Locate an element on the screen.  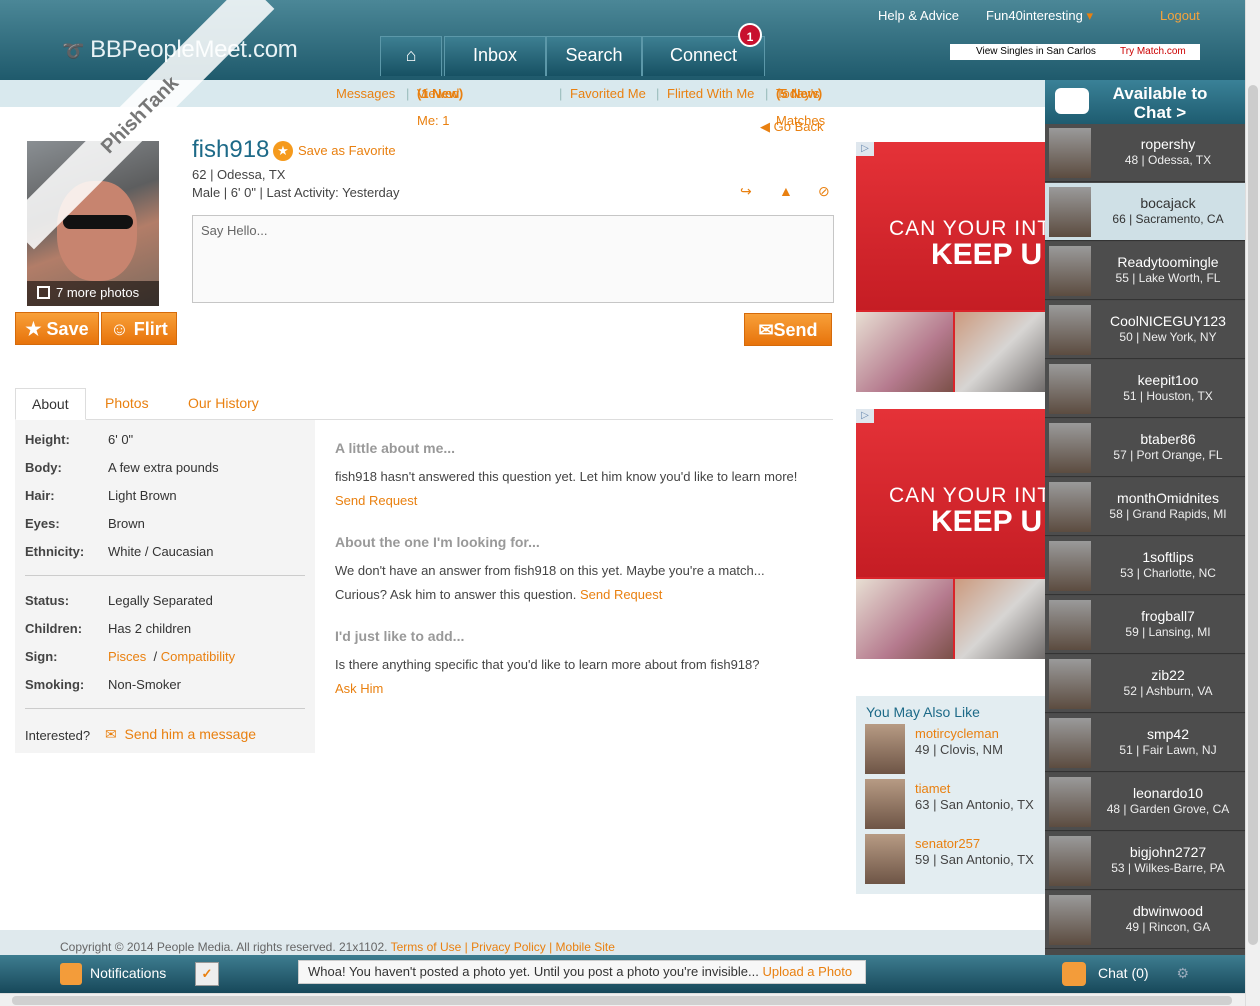
about-row: Status: Legally Separated is located at coordinates (119, 600).